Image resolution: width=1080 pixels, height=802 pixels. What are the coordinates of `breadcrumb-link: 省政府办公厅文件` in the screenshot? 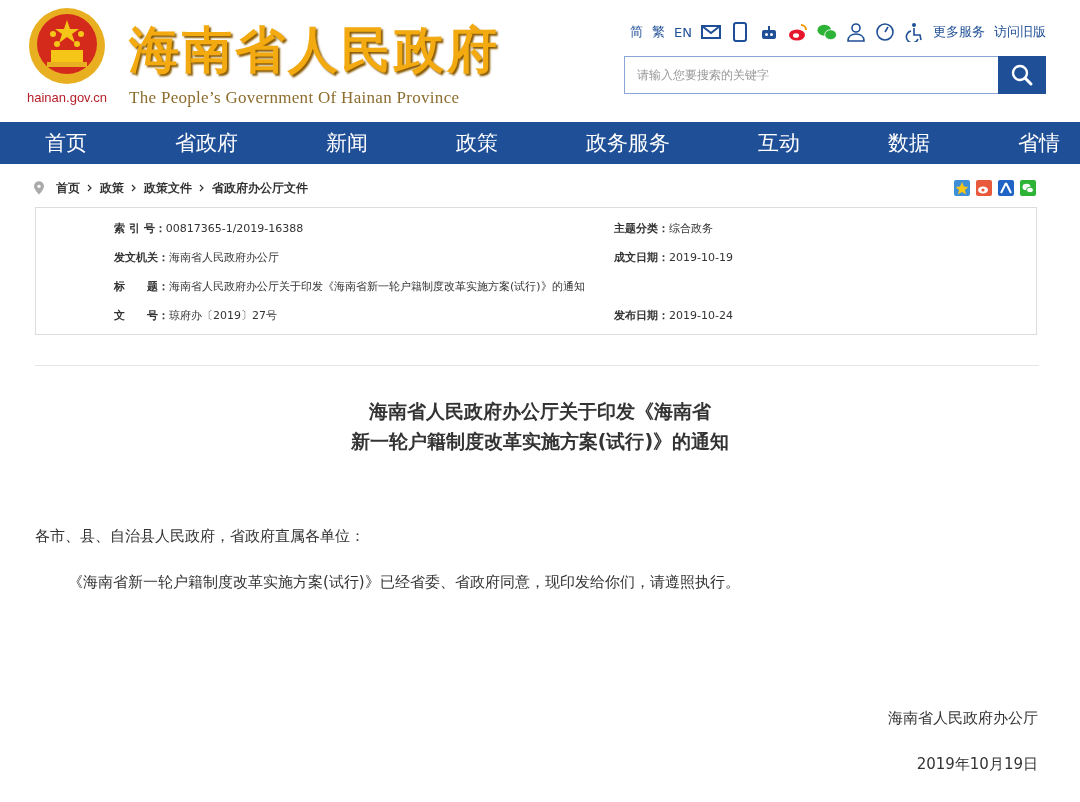 It's located at (260, 188).